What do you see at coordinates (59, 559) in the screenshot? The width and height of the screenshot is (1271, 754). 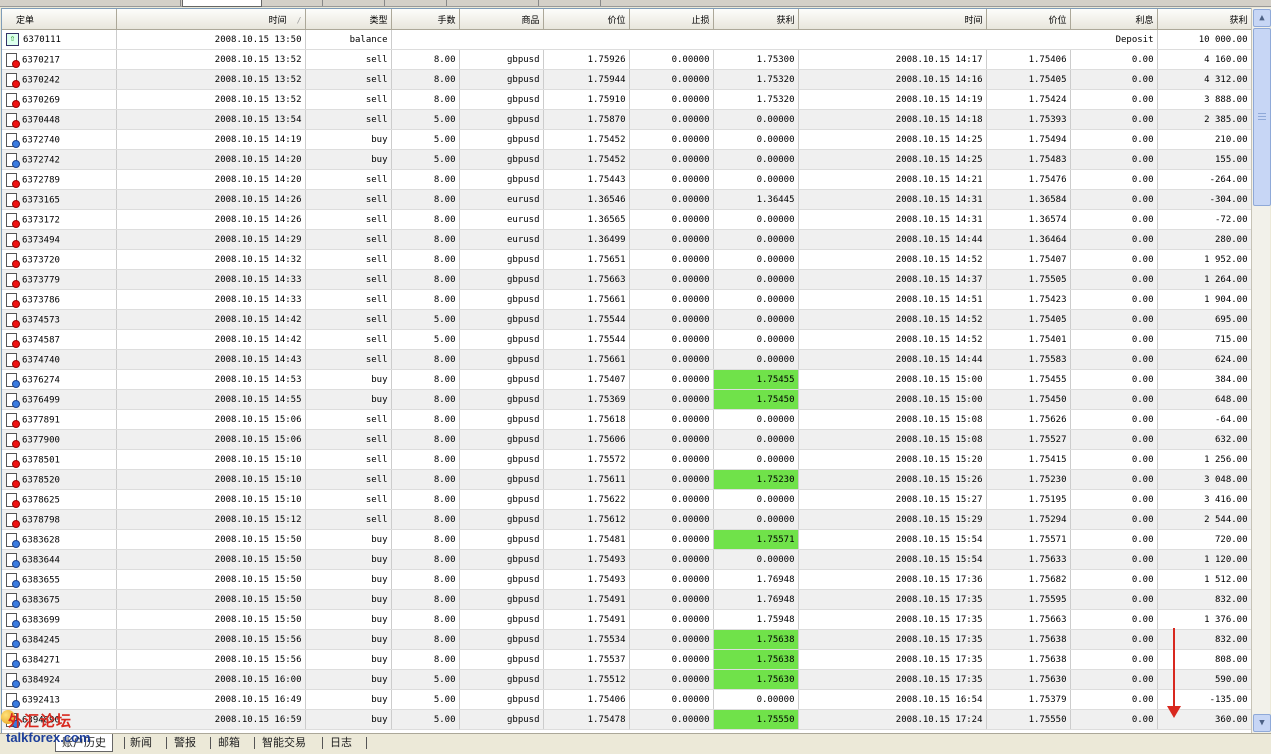 I see `ticket-cell: 6383644` at bounding box center [59, 559].